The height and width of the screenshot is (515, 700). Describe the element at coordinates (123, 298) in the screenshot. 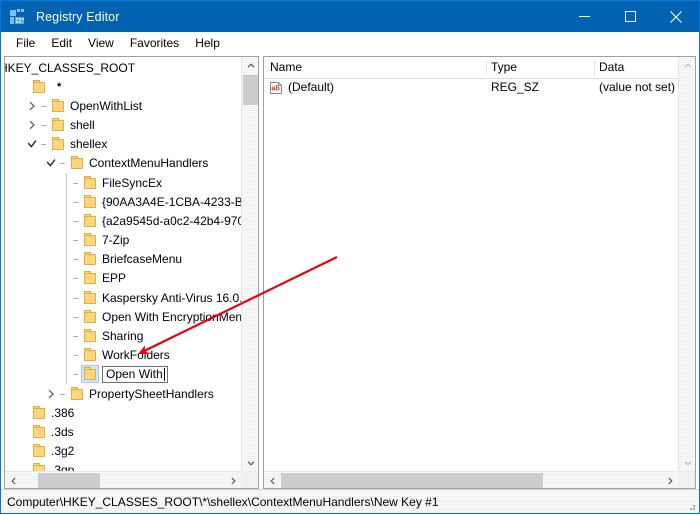

I see `tree-item: Kaspersky Anti-Virus 16.0.` at that location.